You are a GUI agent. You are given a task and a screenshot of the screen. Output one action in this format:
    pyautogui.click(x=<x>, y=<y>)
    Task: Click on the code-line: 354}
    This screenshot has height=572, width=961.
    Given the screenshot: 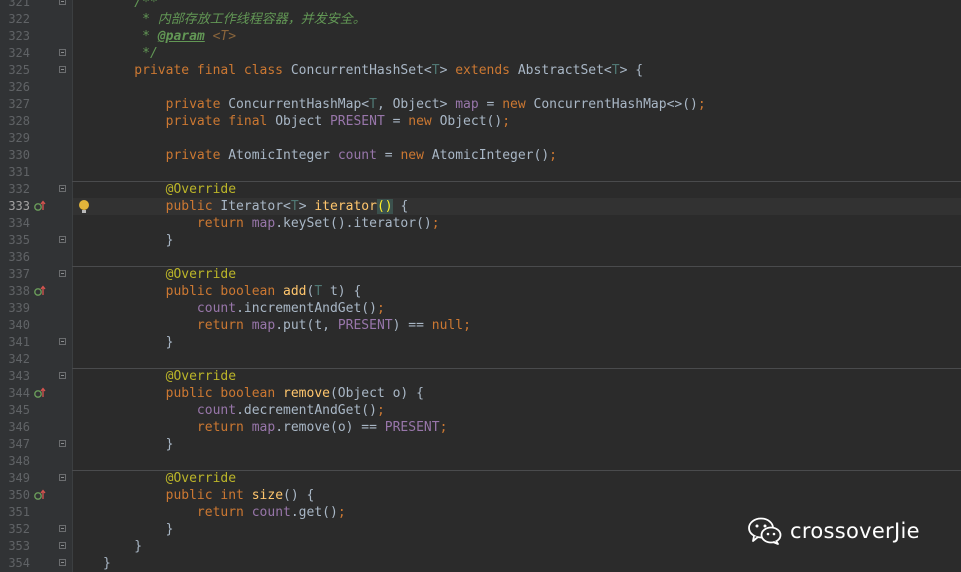 What is the action you would take?
    pyautogui.click(x=480, y=563)
    